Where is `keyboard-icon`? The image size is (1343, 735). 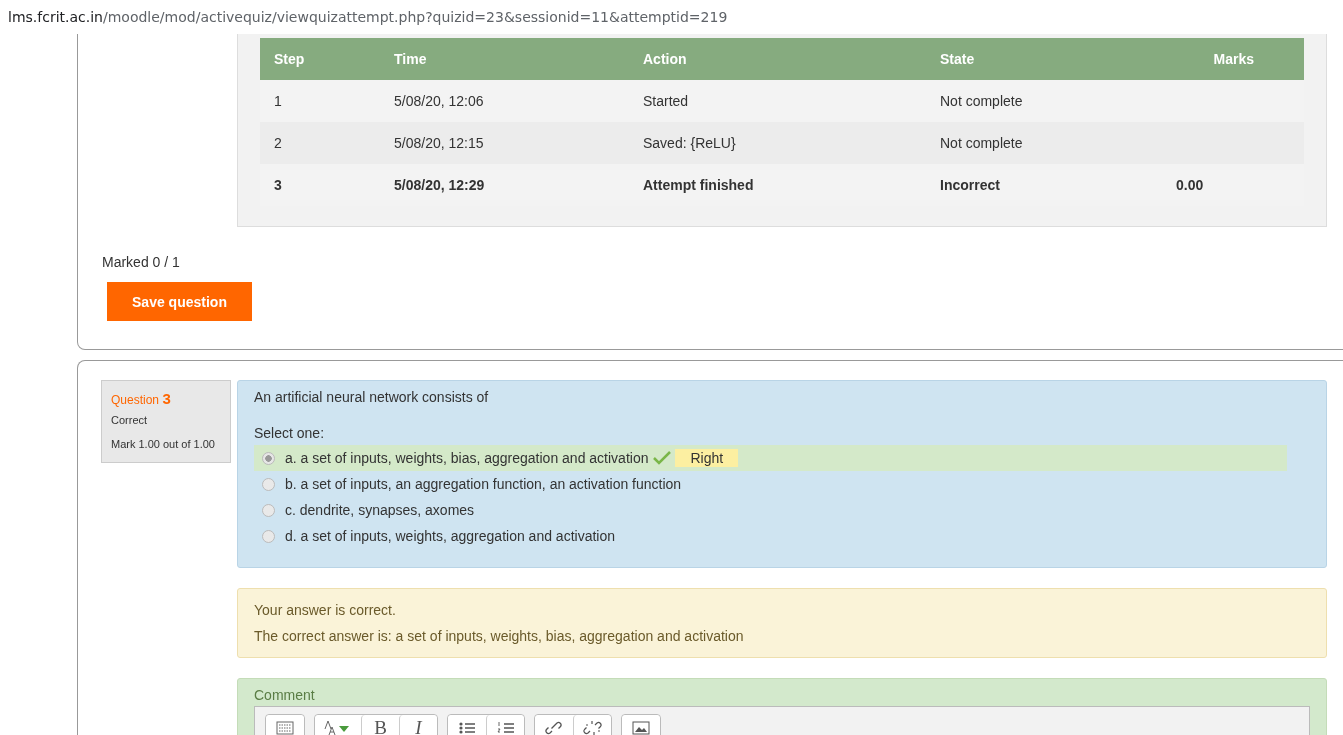
keyboard-icon is located at coordinates (285, 727).